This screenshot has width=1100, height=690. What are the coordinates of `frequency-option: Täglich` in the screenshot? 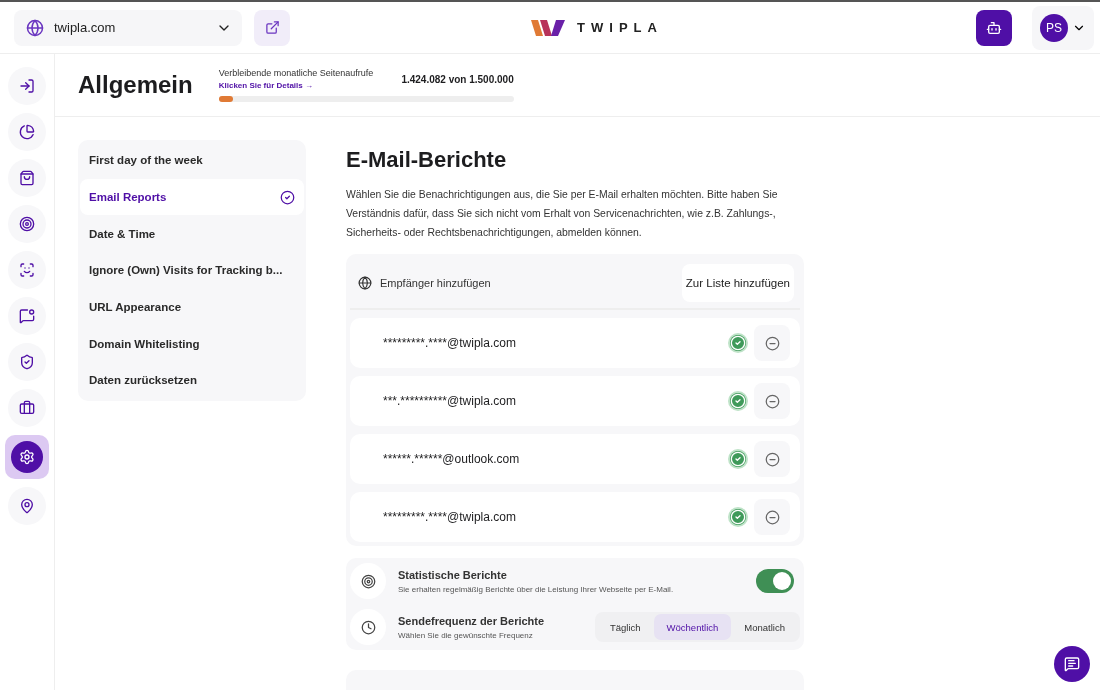 It's located at (625, 627).